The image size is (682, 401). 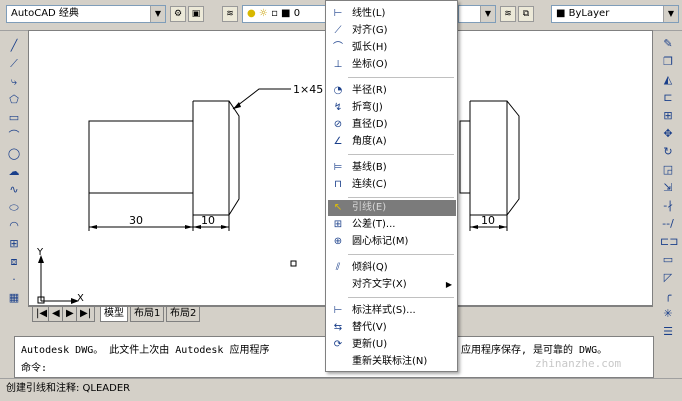 What do you see at coordinates (14, 172) in the screenshot?
I see `revision-cloud-icon: ☁` at bounding box center [14, 172].